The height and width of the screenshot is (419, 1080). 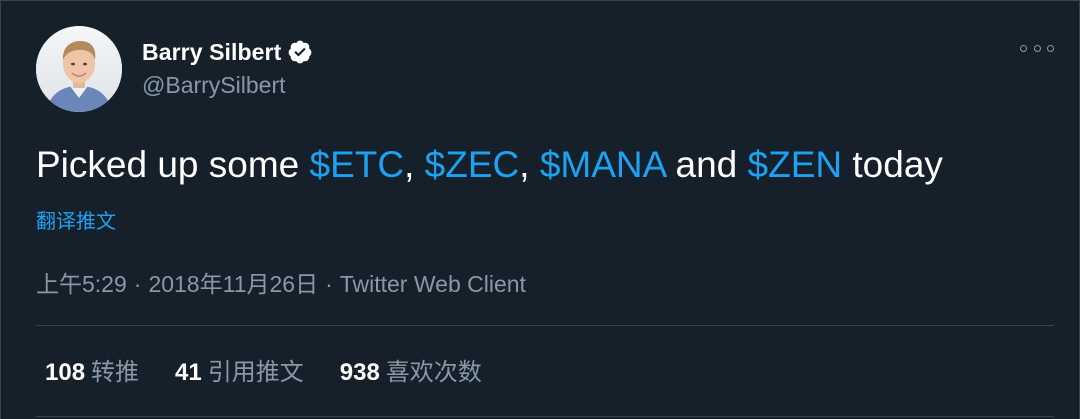 I want to click on likes-stat: 938 喜欢次数, so click(x=411, y=369).